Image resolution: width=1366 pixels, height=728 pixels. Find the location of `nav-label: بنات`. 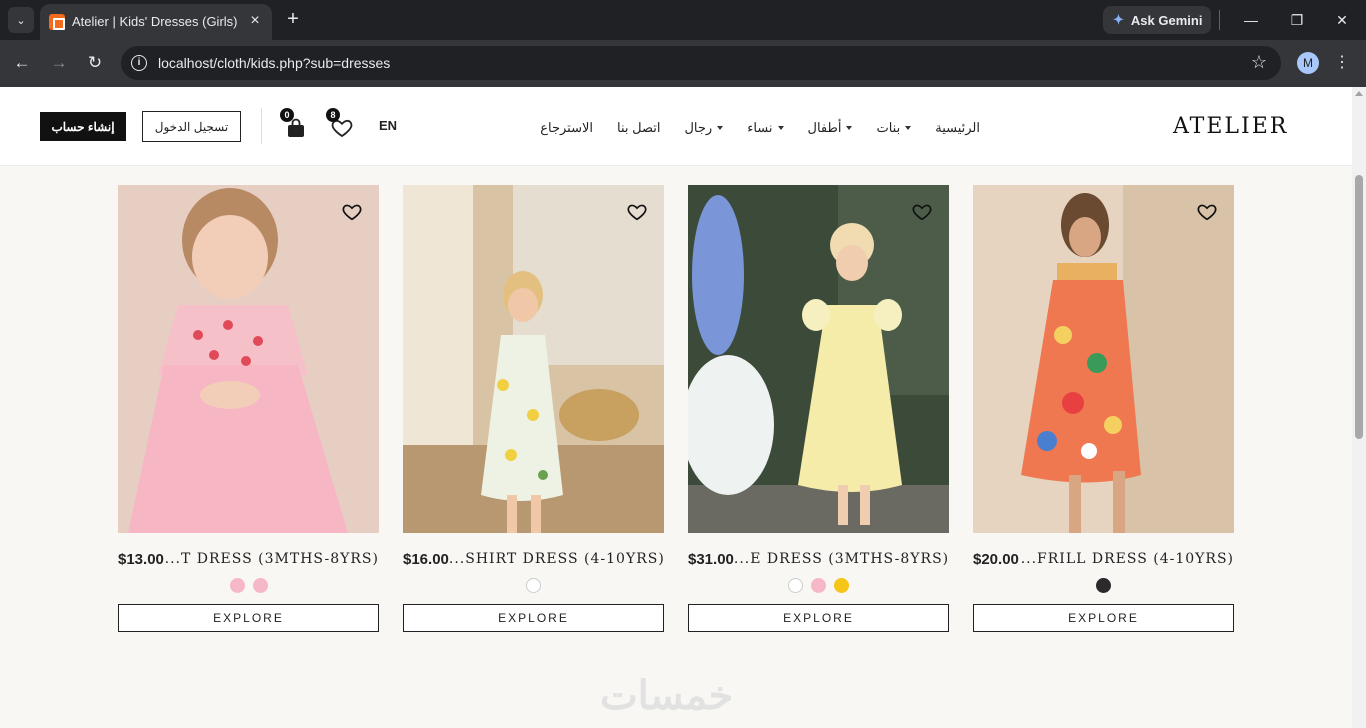

nav-label: بنات is located at coordinates (888, 127).